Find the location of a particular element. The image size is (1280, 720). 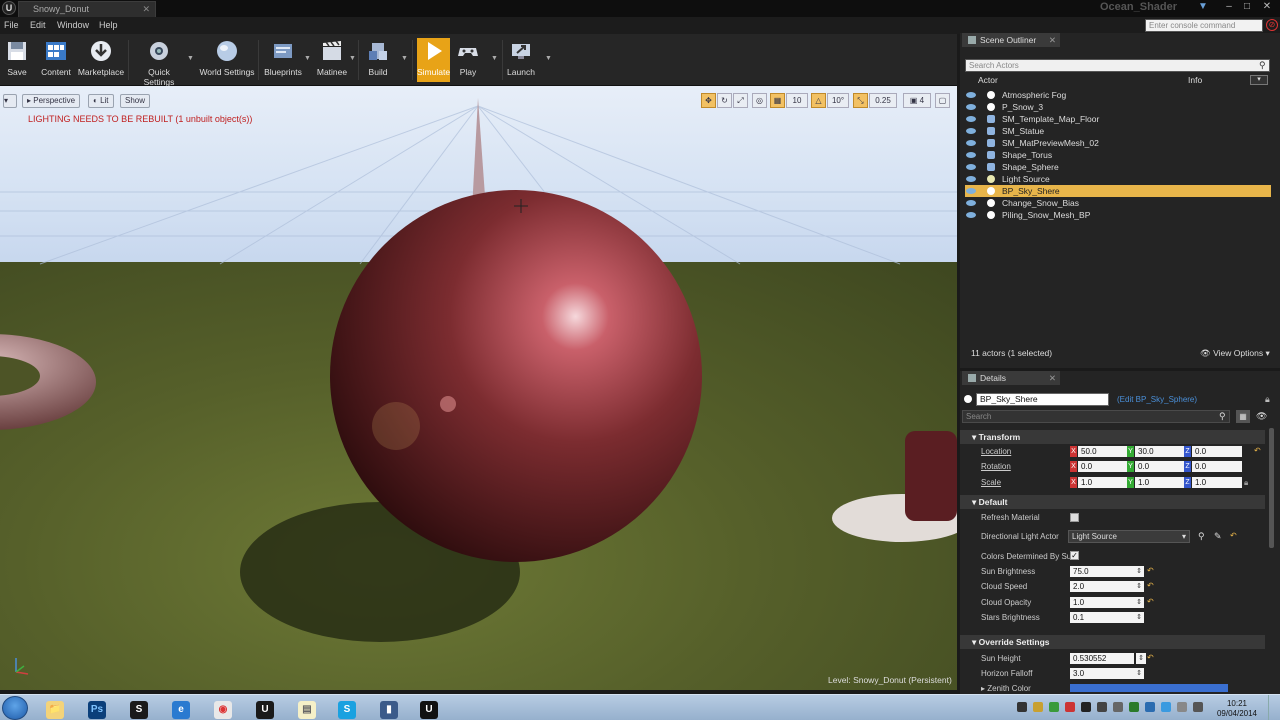

scale-snap-icon: ⤡ is located at coordinates (860, 100).